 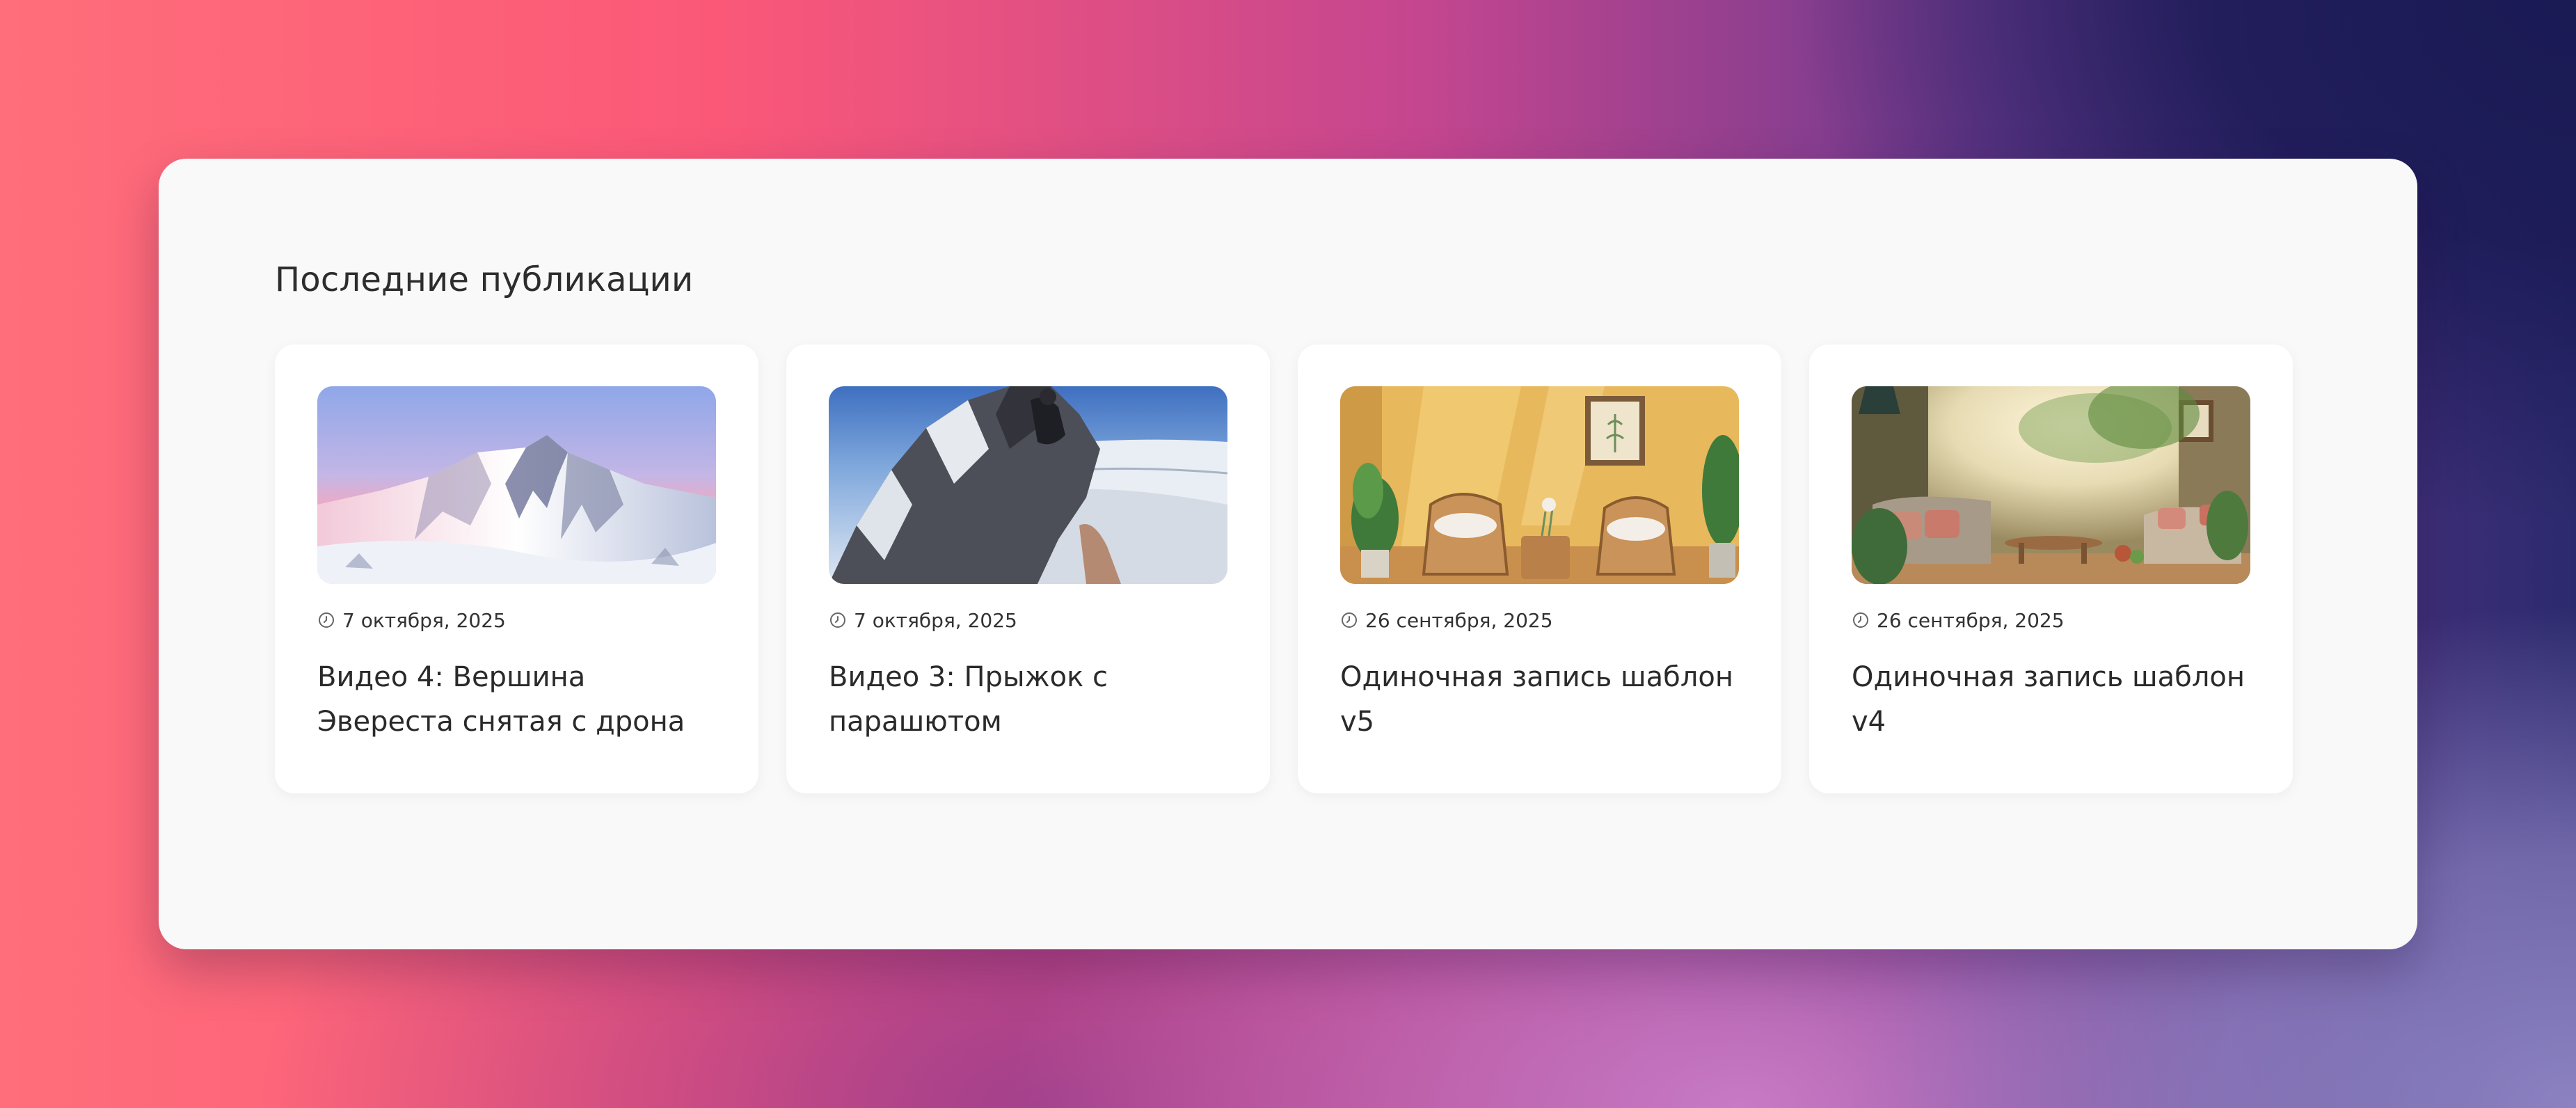 What do you see at coordinates (484, 279) in the screenshot?
I see `section-title: Последние публикации` at bounding box center [484, 279].